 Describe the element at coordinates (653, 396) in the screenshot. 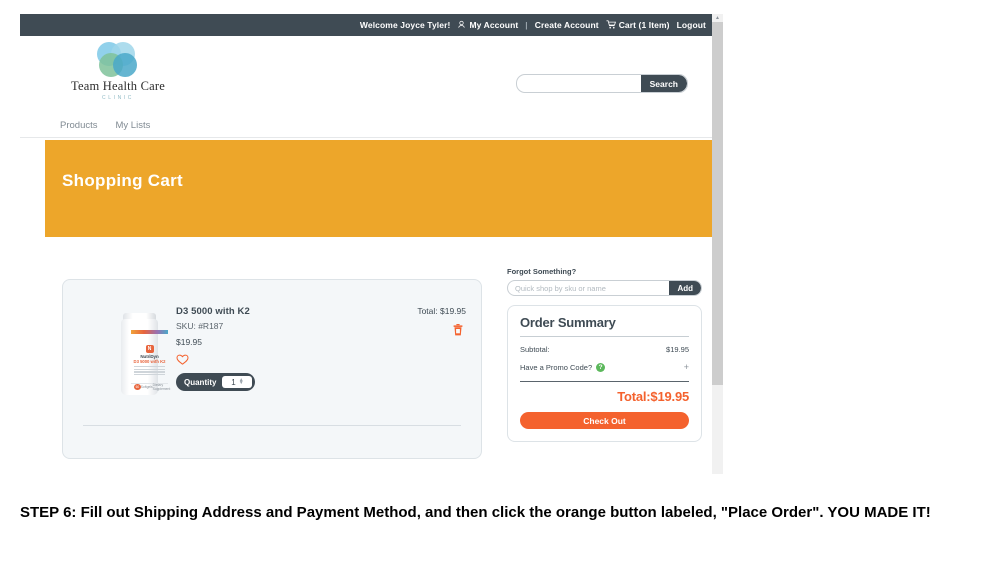

I see `order-total: Total:$19.95` at that location.